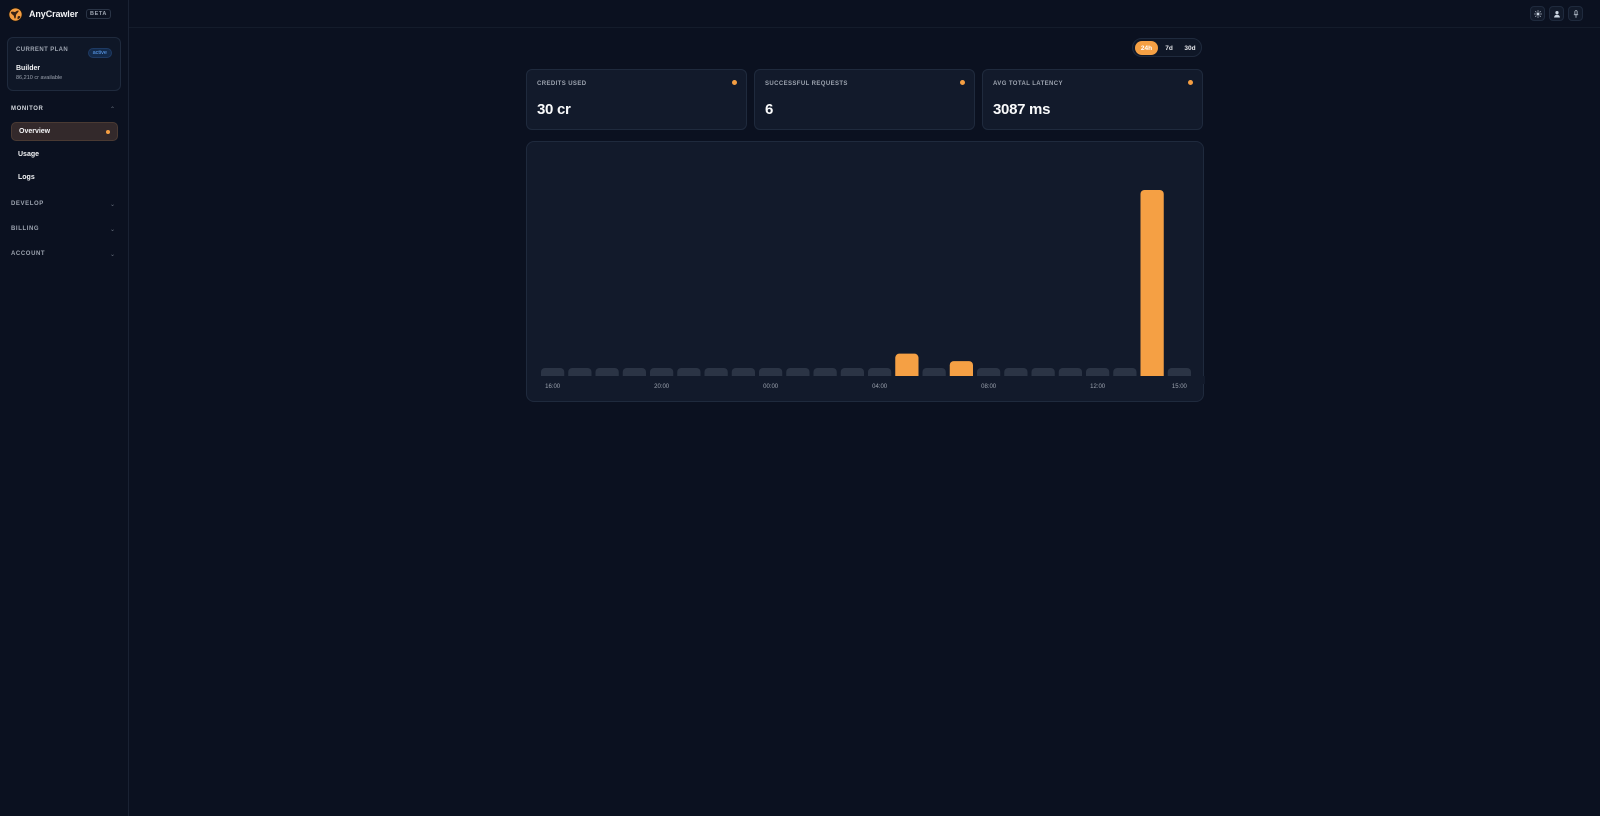  What do you see at coordinates (1190, 48) in the screenshot?
I see `range-option-30d: 30d` at bounding box center [1190, 48].